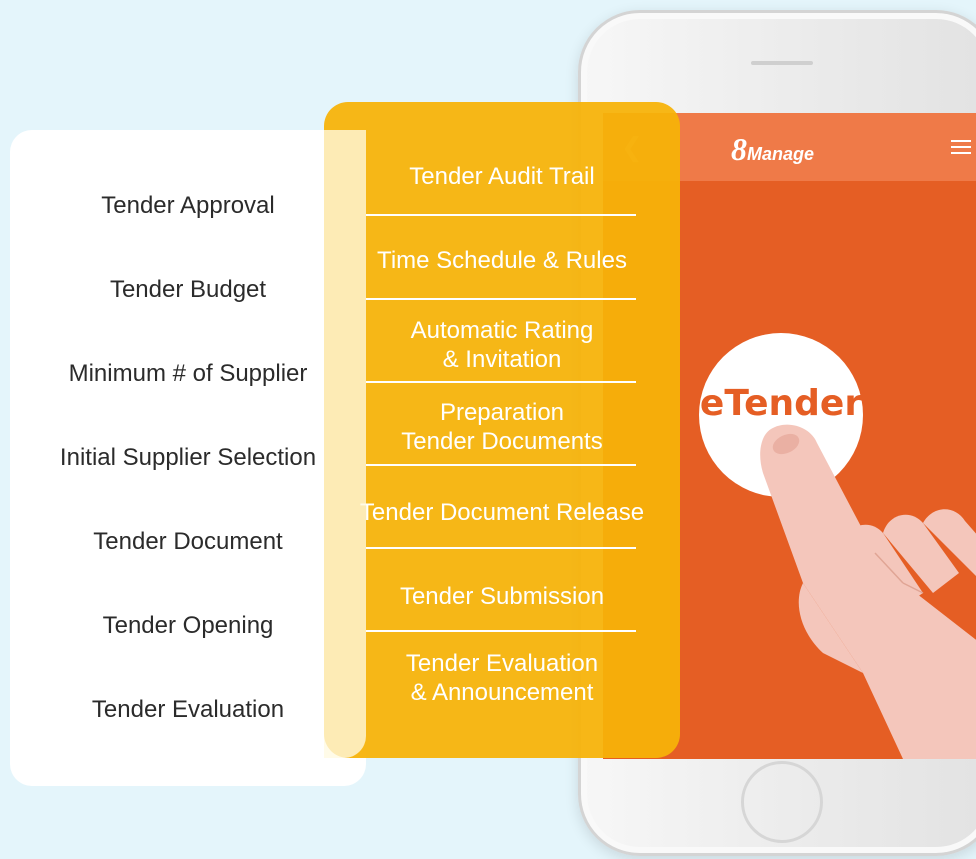 The width and height of the screenshot is (976, 859). What do you see at coordinates (502, 427) in the screenshot?
I see `list-item: Preparation Tender Documents` at bounding box center [502, 427].